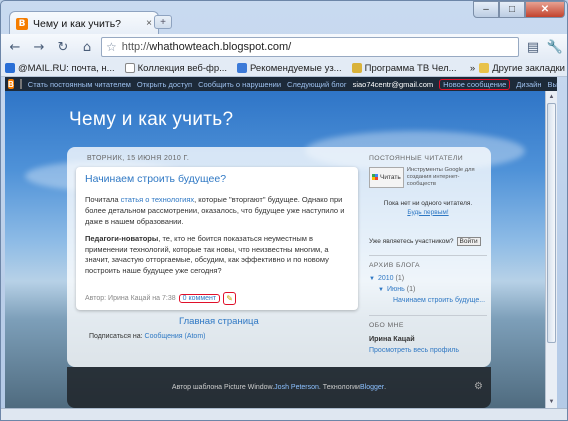  What do you see at coordinates (545, 9) in the screenshot?
I see `close-window-button: ✕` at bounding box center [545, 9].